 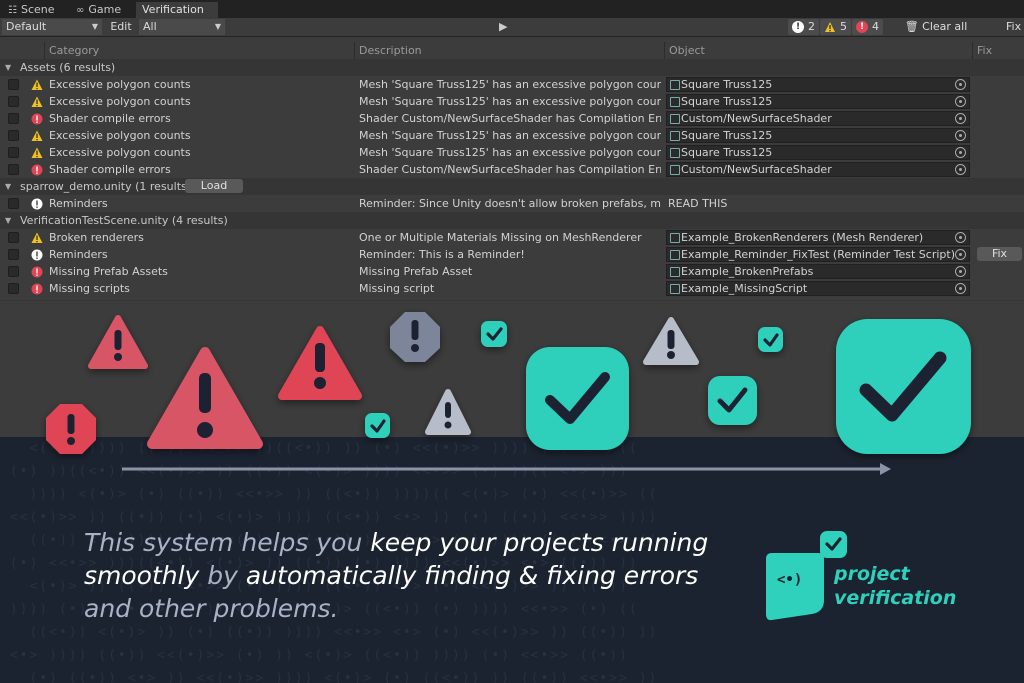 I want to click on check-icon-xlarge, so click(x=903, y=386).